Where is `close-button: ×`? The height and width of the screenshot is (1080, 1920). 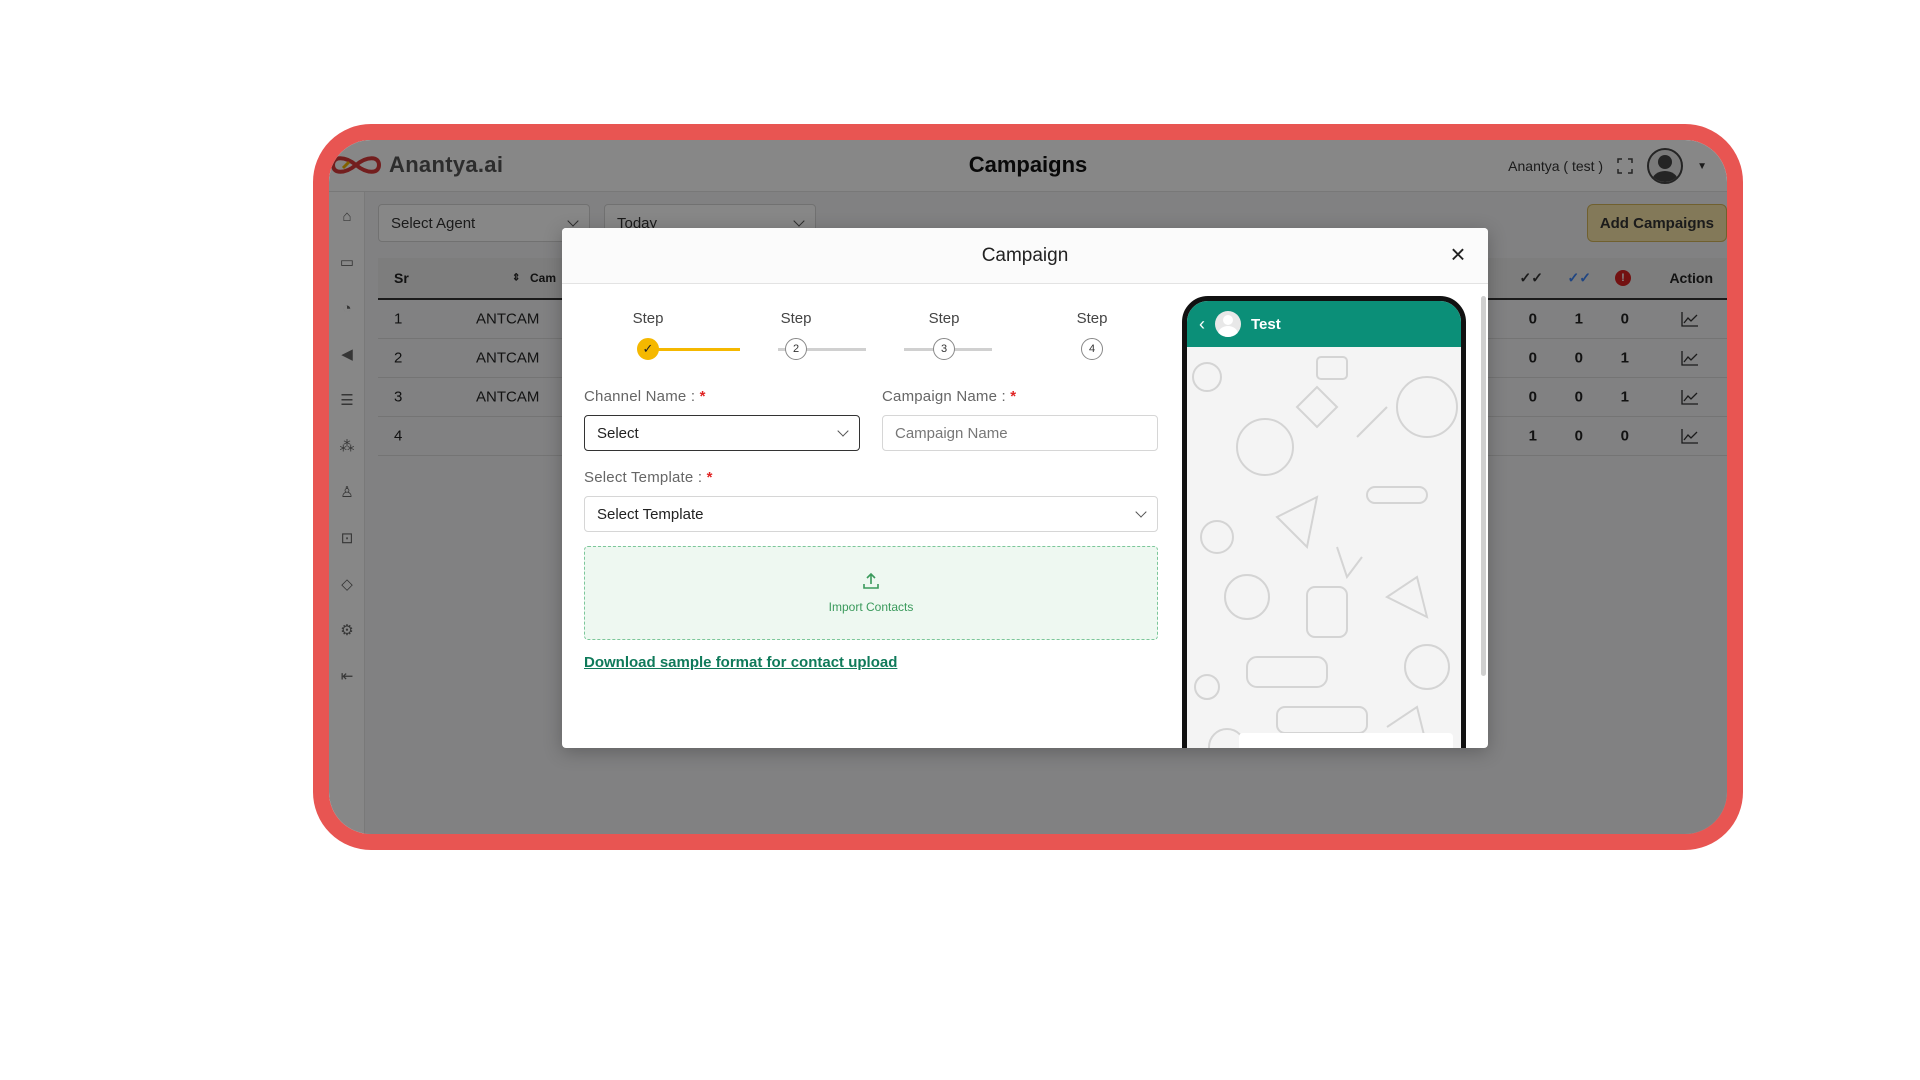 close-button: × is located at coordinates (1458, 254).